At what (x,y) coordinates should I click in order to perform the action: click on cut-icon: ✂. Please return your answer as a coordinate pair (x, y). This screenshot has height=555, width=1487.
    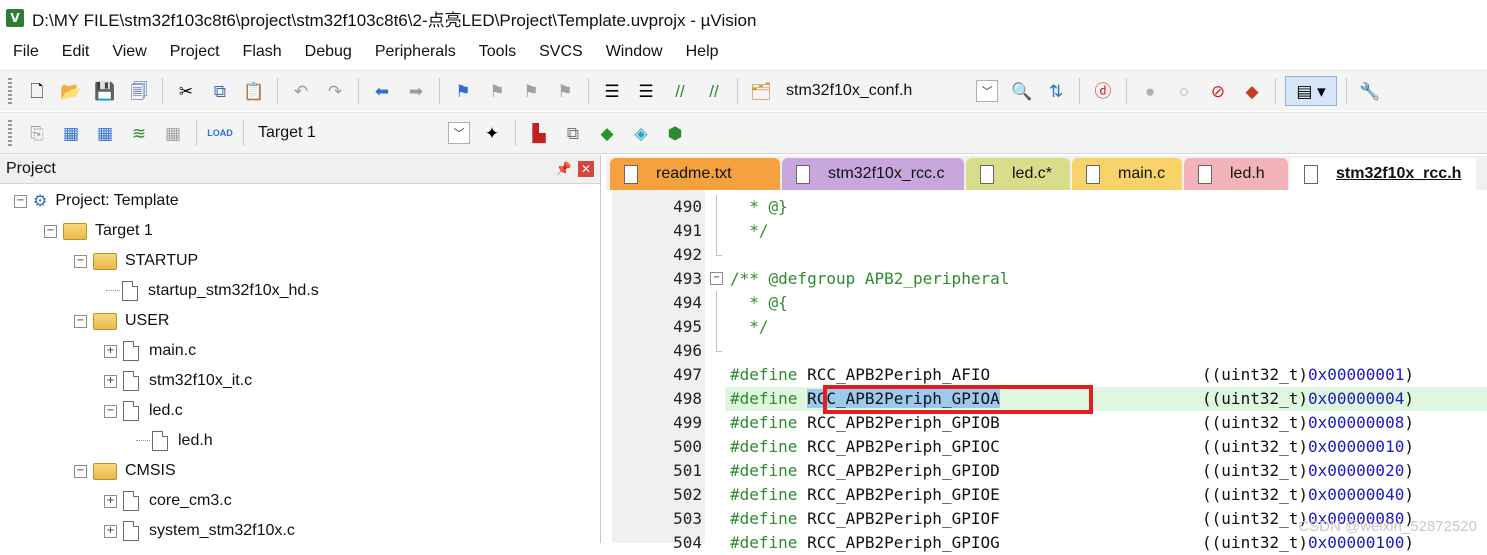
    Looking at the image, I should click on (186, 91).